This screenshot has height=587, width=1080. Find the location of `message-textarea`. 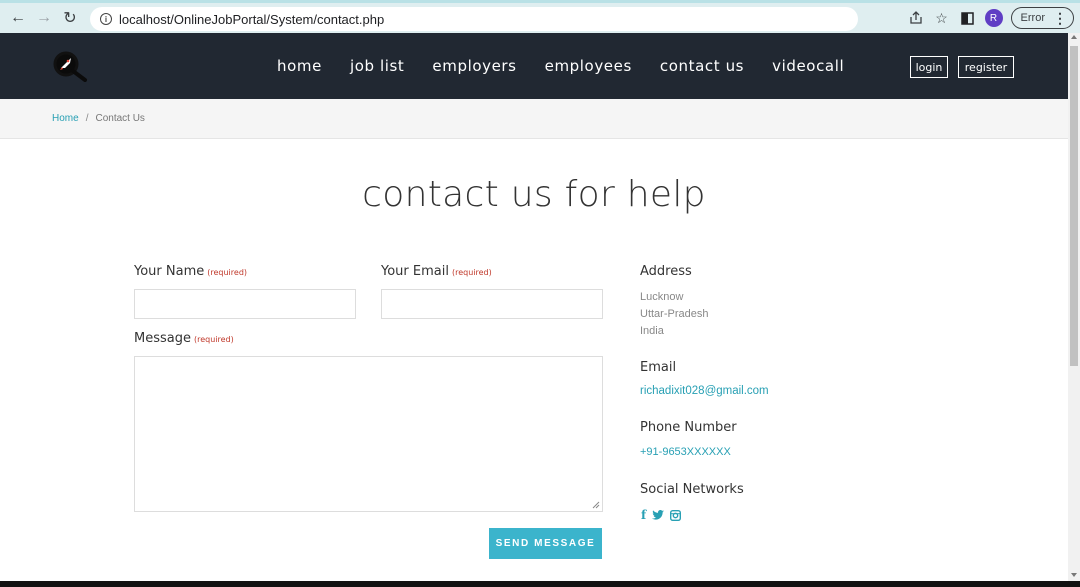

message-textarea is located at coordinates (368, 434).